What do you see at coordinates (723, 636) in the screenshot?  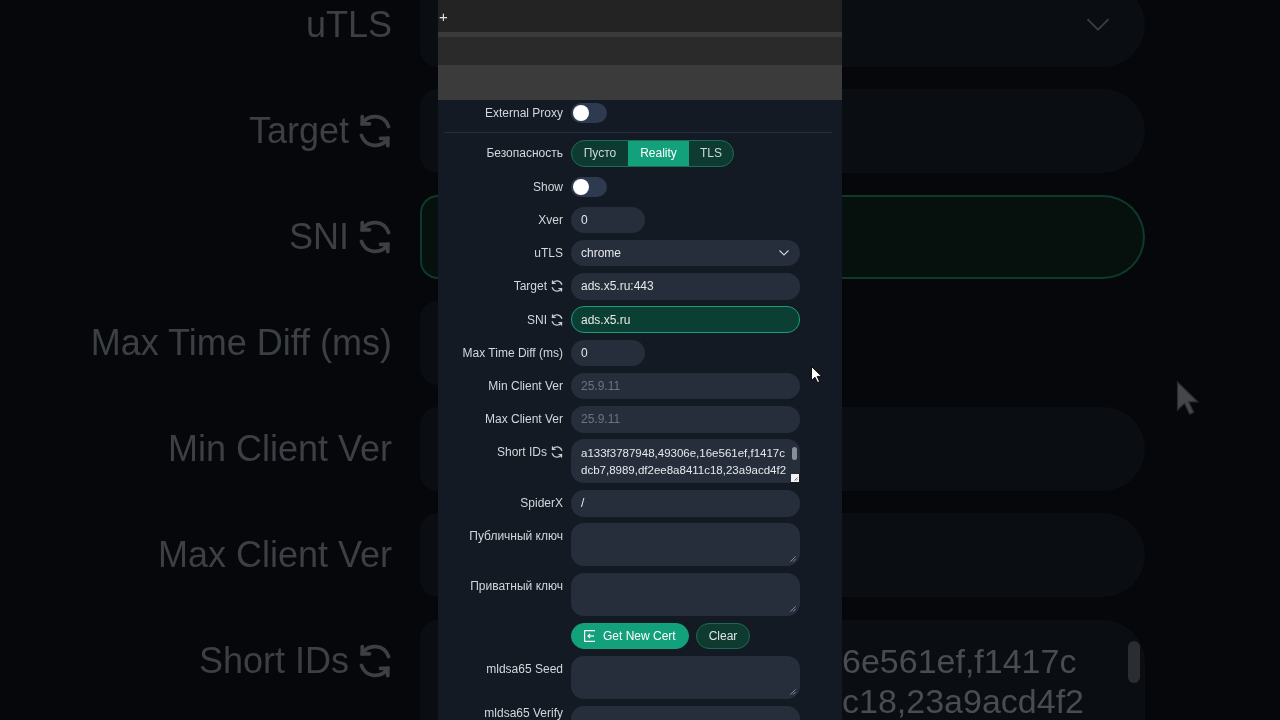 I see `action-button: Clear` at bounding box center [723, 636].